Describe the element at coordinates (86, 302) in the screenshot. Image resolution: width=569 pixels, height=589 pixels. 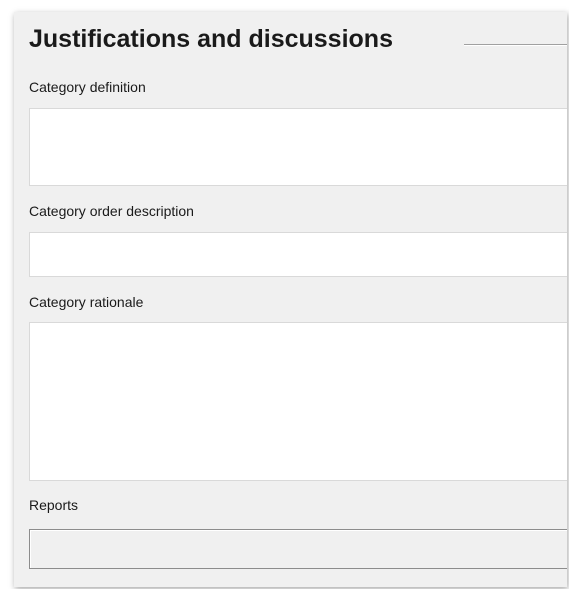
I see `category-rationale-label: Category rationale` at that location.